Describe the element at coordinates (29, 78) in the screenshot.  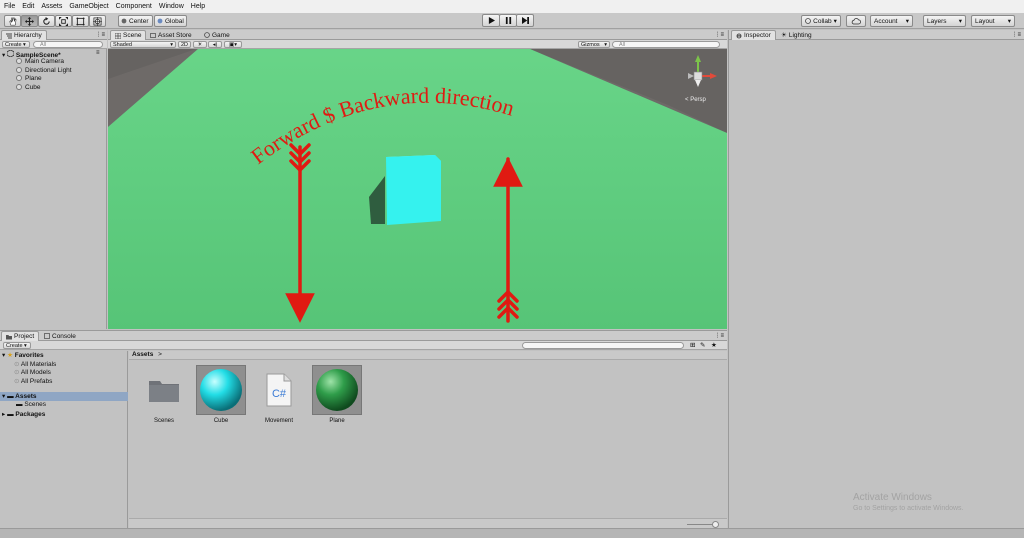
I see `hierarchy-item-plane: Plane` at that location.